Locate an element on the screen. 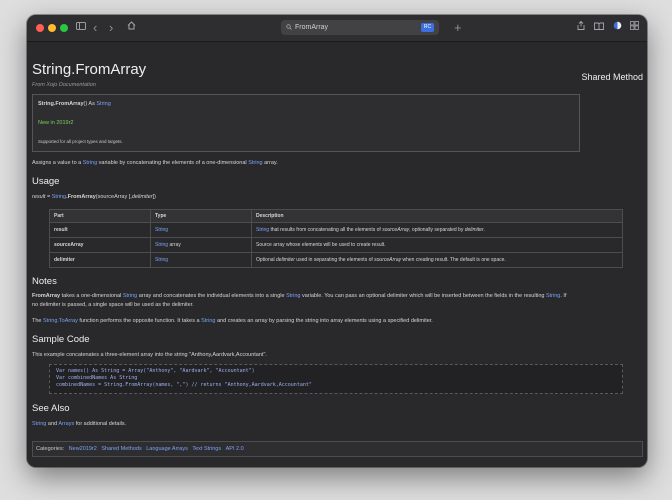 This screenshot has width=672, height=500. notes-text: takes a one-dimensional is located at coordinates (91, 296).